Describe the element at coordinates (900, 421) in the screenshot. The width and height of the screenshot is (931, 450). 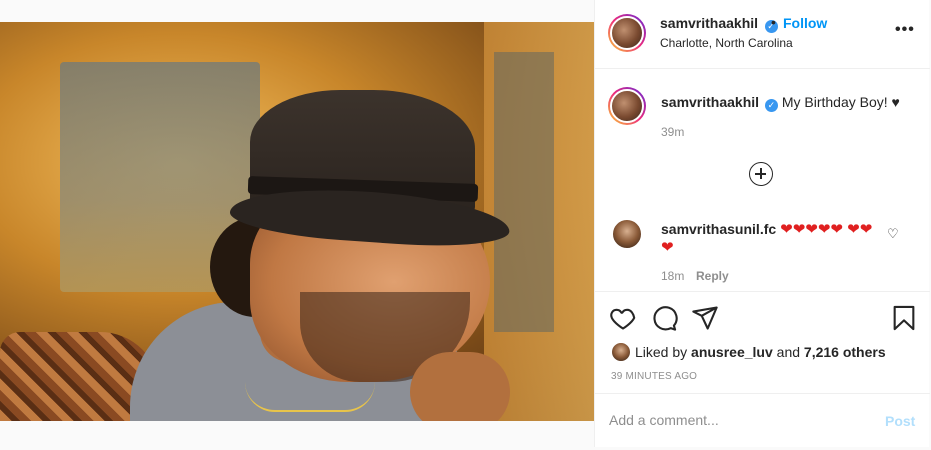
I see `post-comment-button: Post` at that location.